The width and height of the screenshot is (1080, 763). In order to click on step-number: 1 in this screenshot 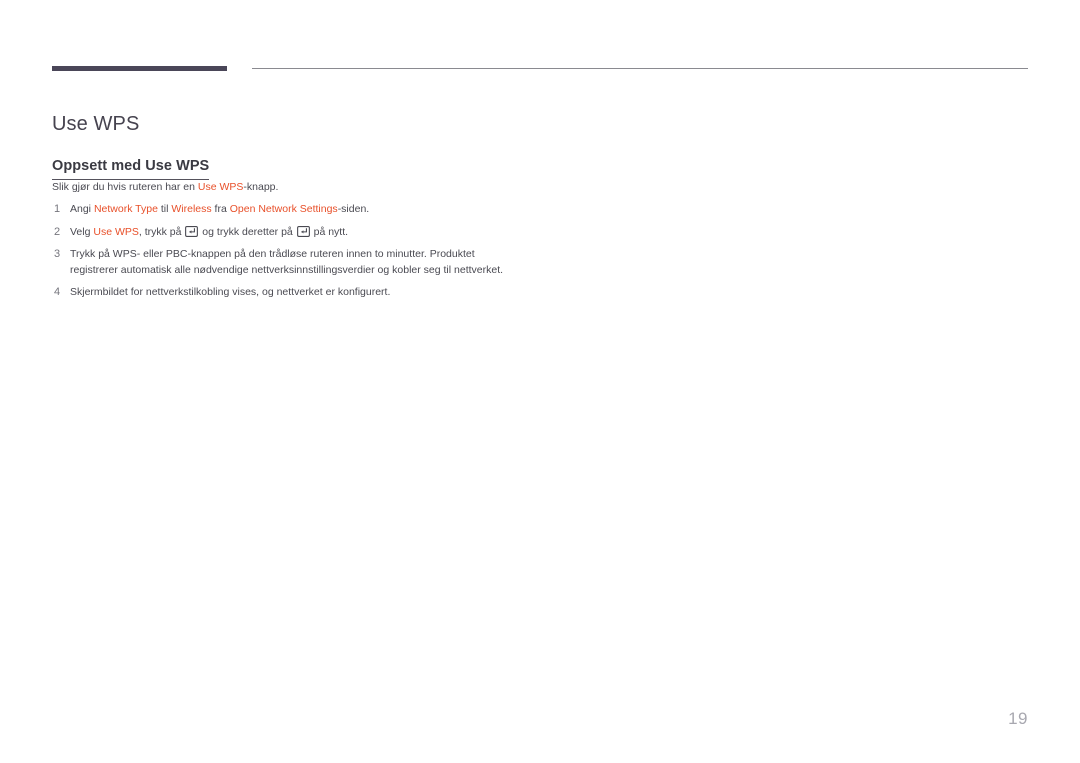, I will do `click(57, 209)`.